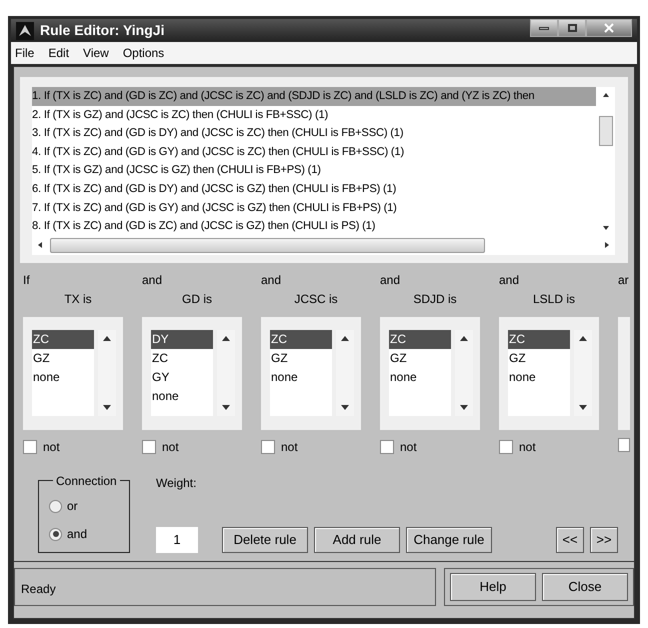 The image size is (648, 628). What do you see at coordinates (572, 28) in the screenshot?
I see `maximize-button` at bounding box center [572, 28].